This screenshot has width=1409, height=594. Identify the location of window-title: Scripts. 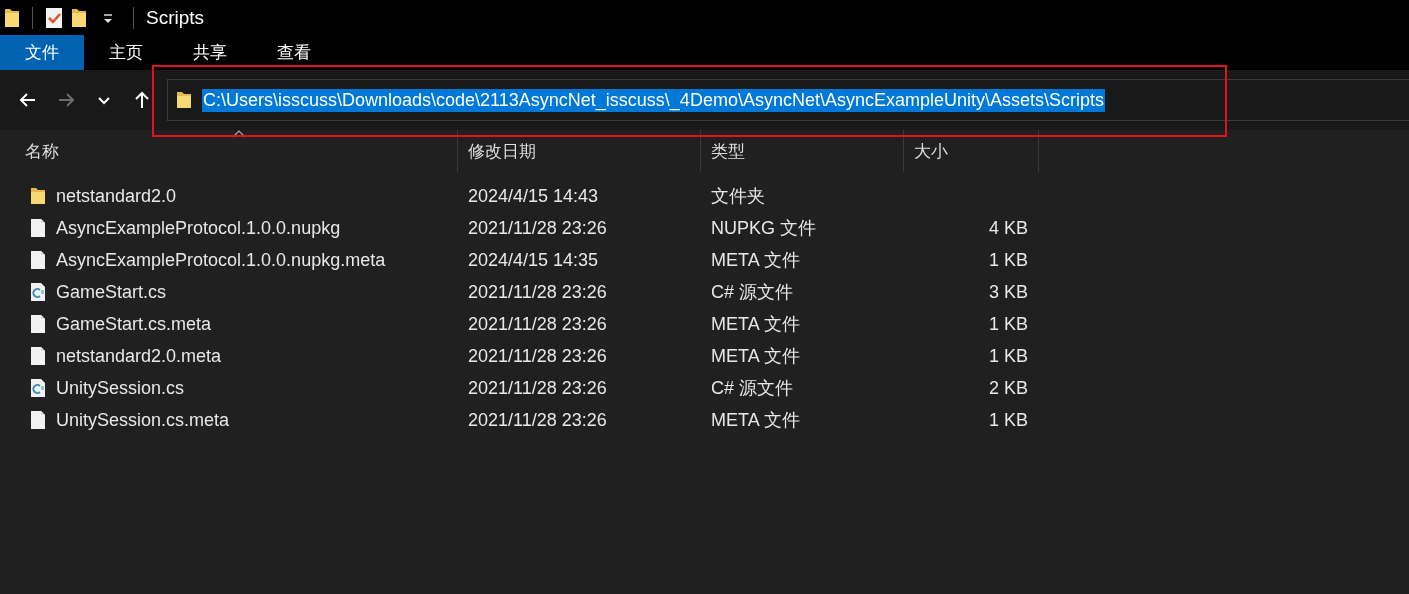
(175, 17).